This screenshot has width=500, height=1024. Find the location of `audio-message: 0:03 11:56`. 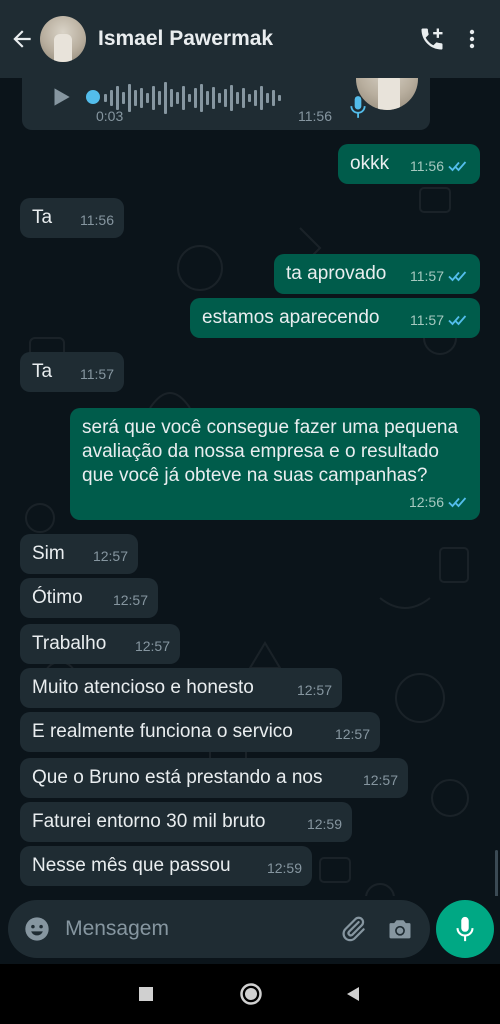

audio-message: 0:03 11:56 is located at coordinates (226, 104).